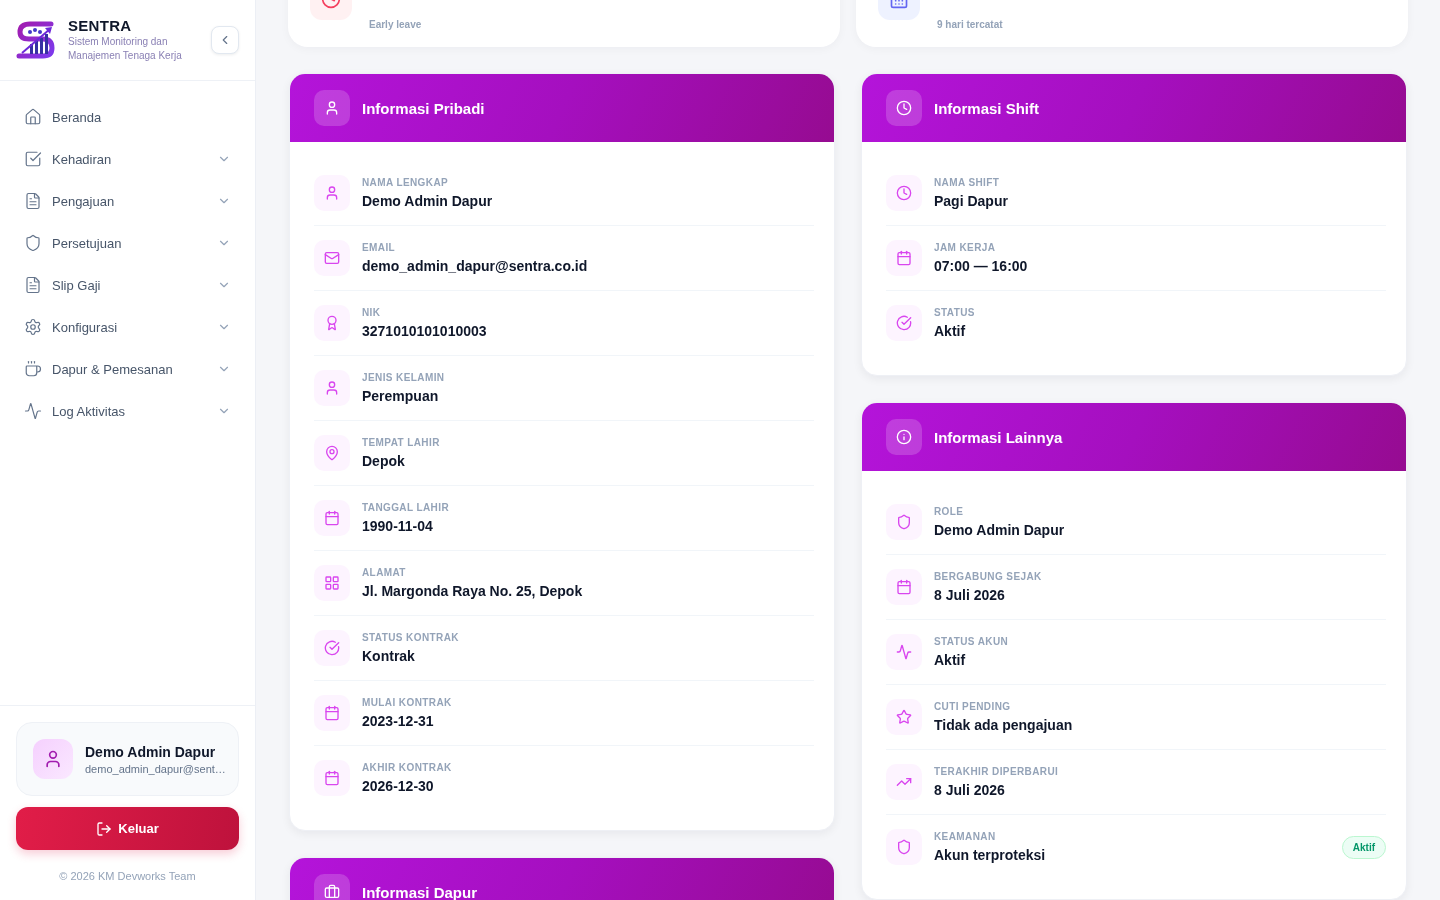 Image resolution: width=1440 pixels, height=900 pixels. What do you see at coordinates (36, 40) in the screenshot?
I see `logo-icon` at bounding box center [36, 40].